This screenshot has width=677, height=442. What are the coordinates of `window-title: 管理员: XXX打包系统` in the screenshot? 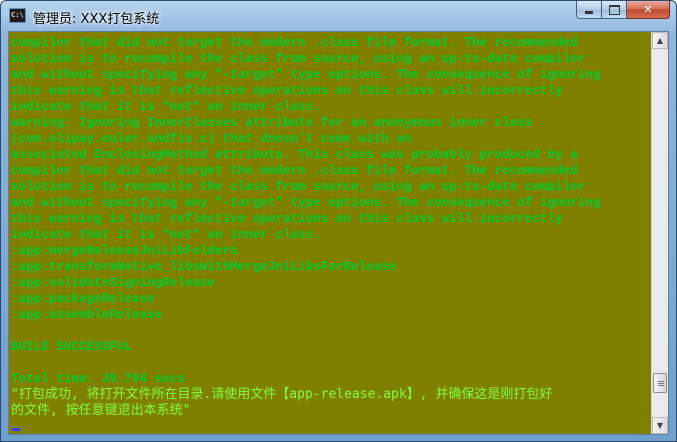 It's located at (96, 19).